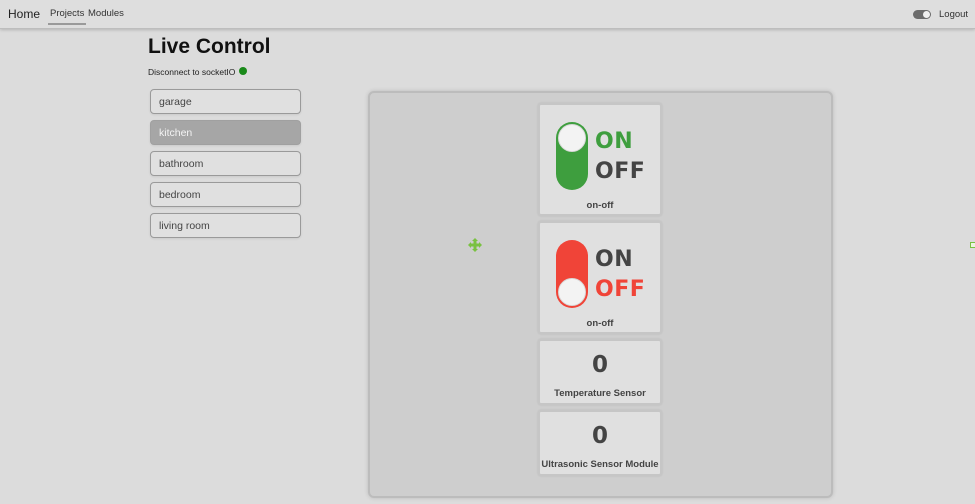 The image size is (975, 504). What do you see at coordinates (926, 14) in the screenshot?
I see `theme-toggle-knob` at bounding box center [926, 14].